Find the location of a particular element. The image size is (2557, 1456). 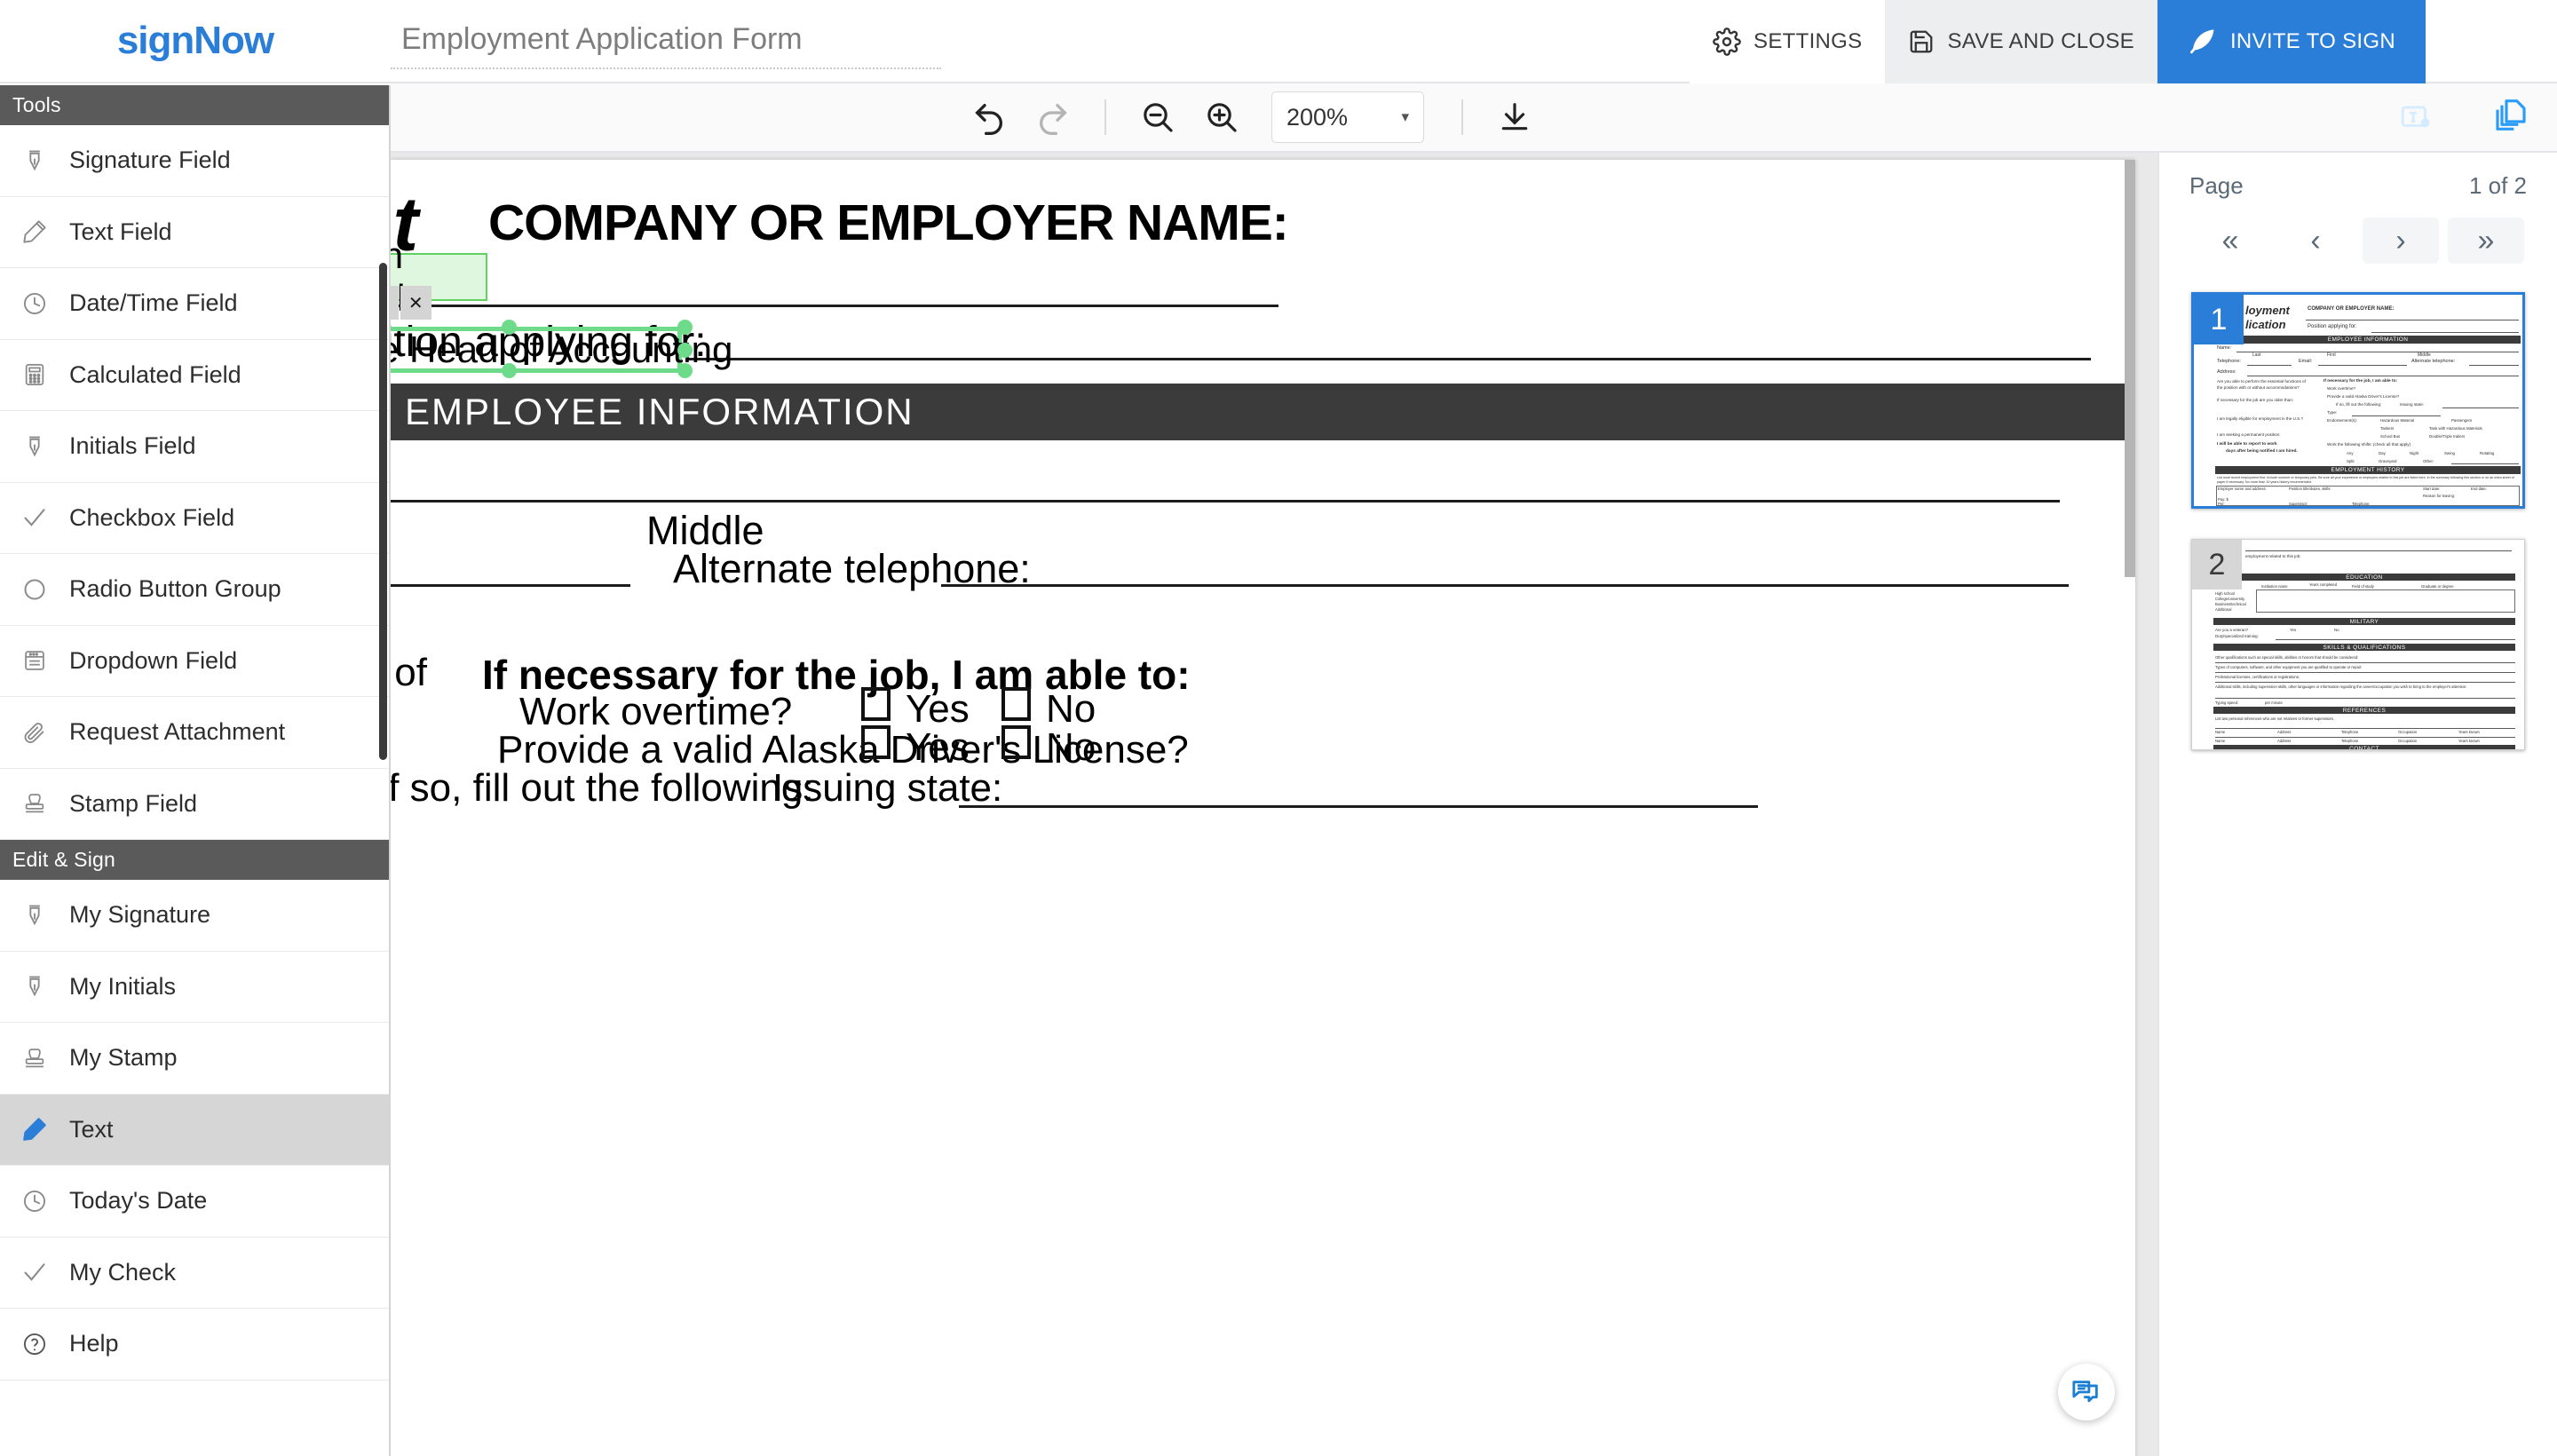

check-icon is located at coordinates (35, 1272).